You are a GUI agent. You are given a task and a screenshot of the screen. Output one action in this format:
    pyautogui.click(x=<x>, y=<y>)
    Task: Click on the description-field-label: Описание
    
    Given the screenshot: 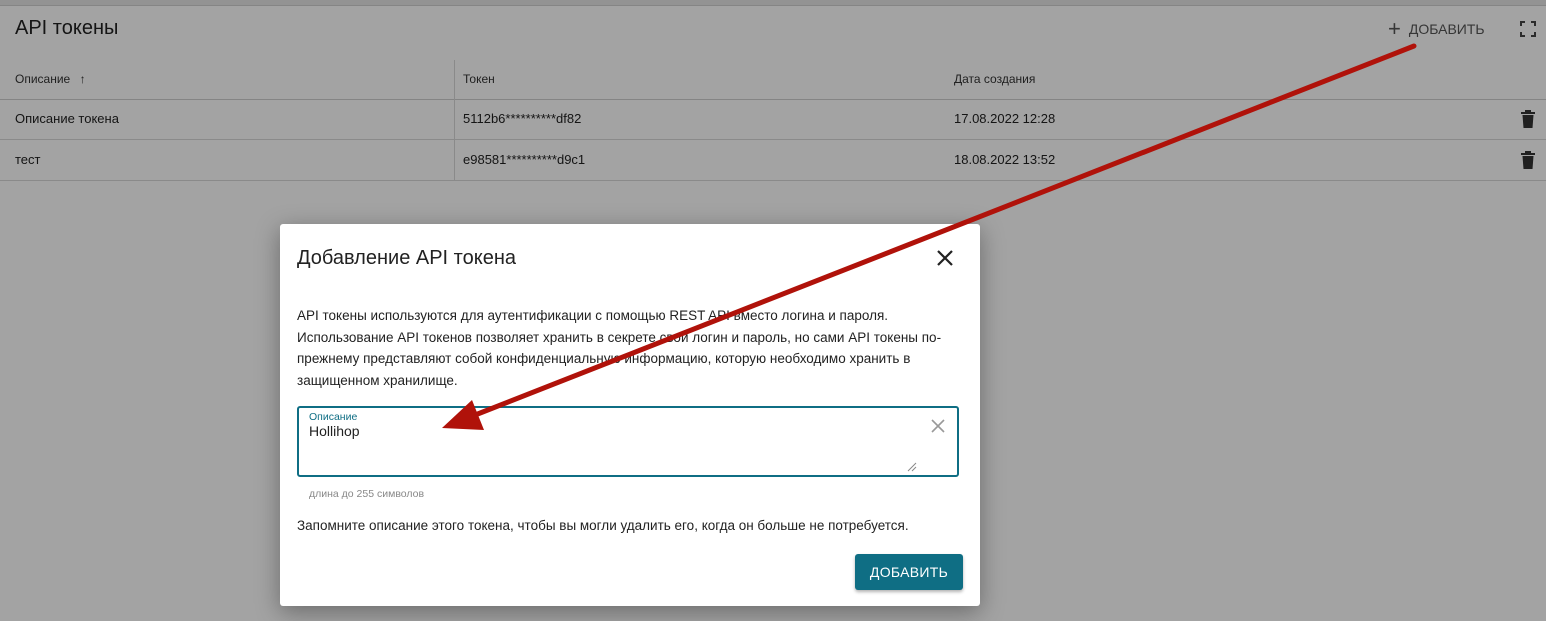 What is the action you would take?
    pyautogui.click(x=333, y=417)
    